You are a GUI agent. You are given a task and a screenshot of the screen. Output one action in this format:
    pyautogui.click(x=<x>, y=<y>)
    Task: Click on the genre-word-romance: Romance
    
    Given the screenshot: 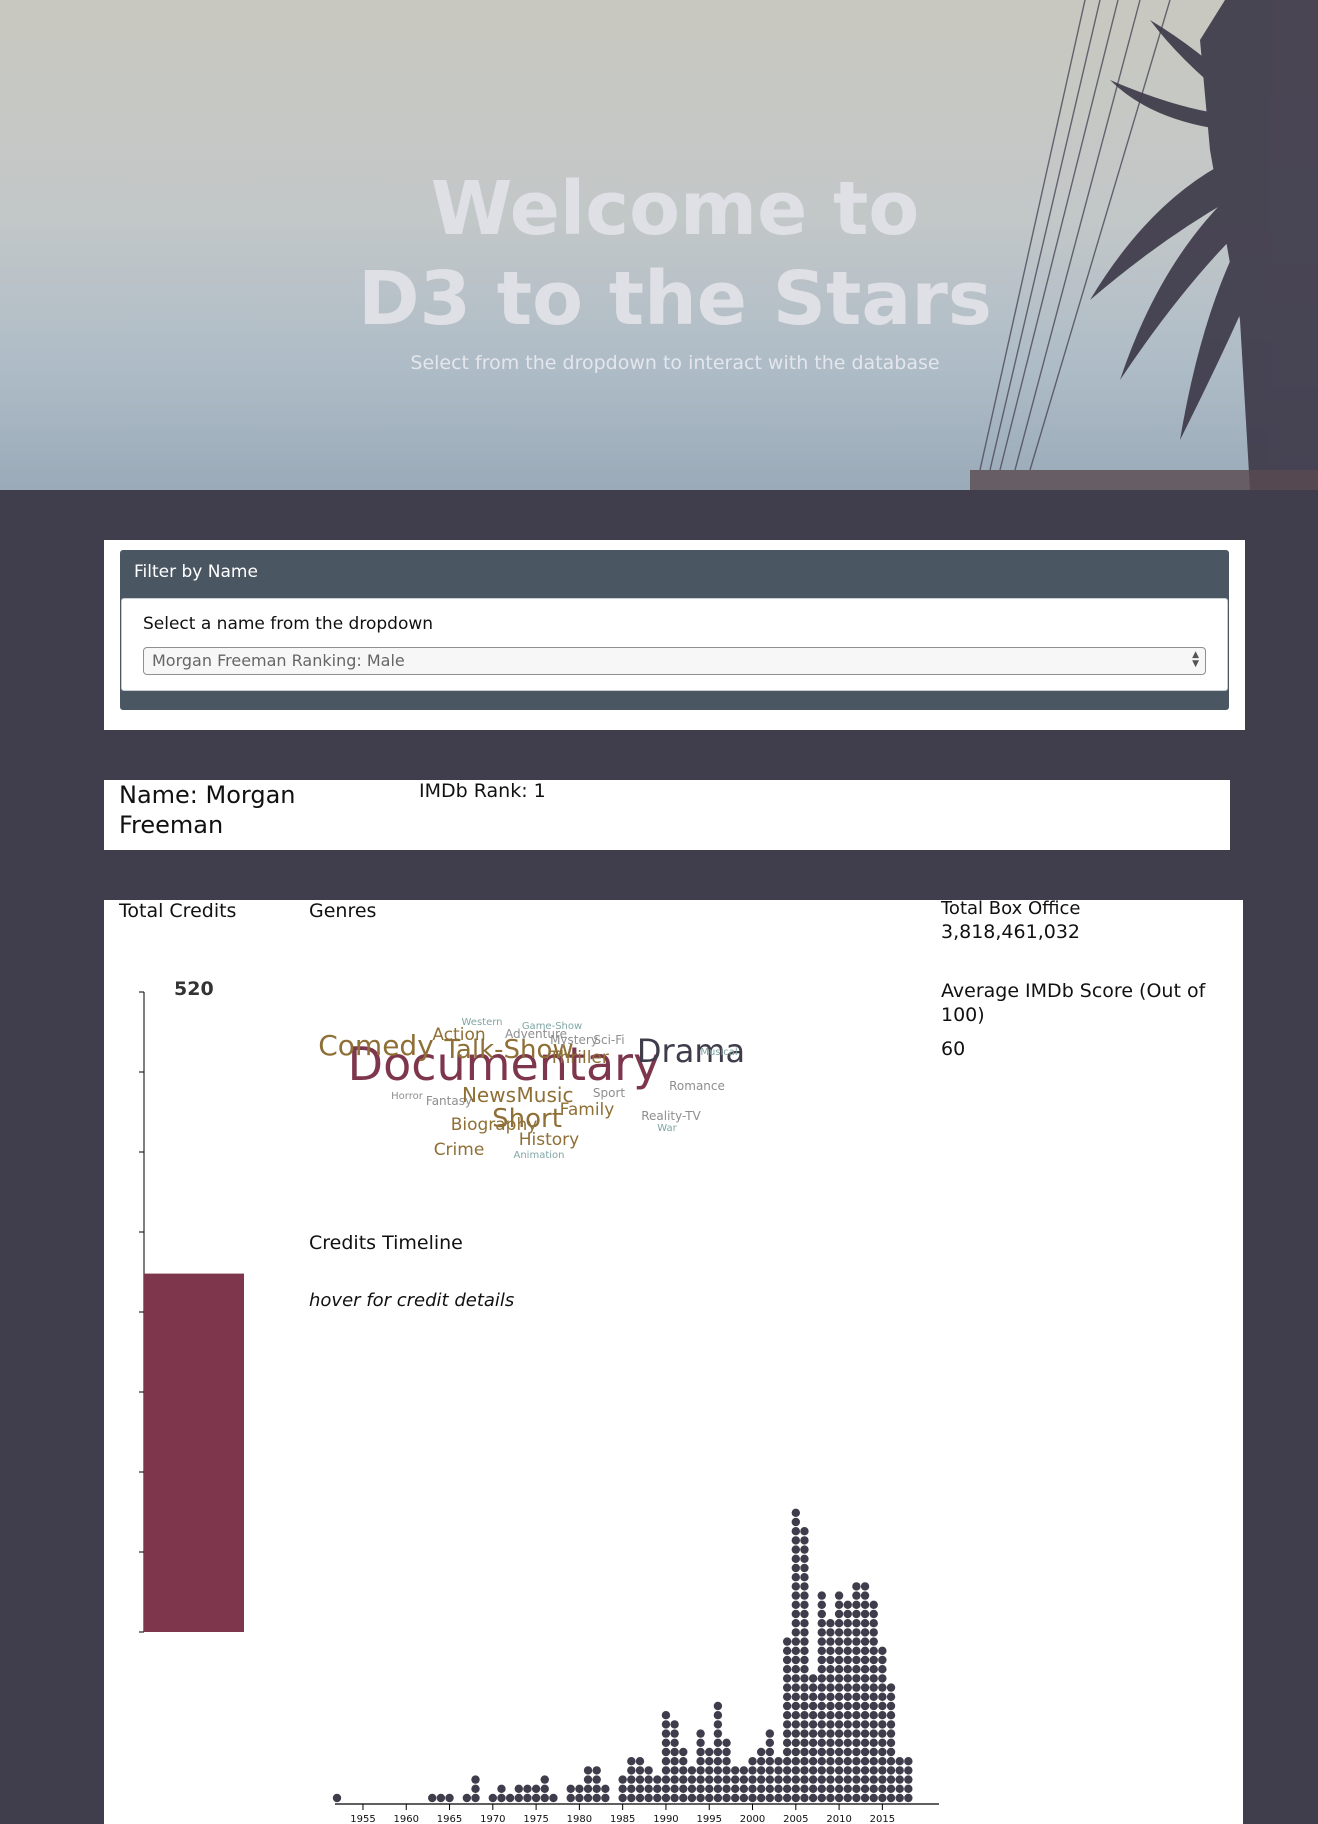 What is the action you would take?
    pyautogui.click(x=697, y=1086)
    